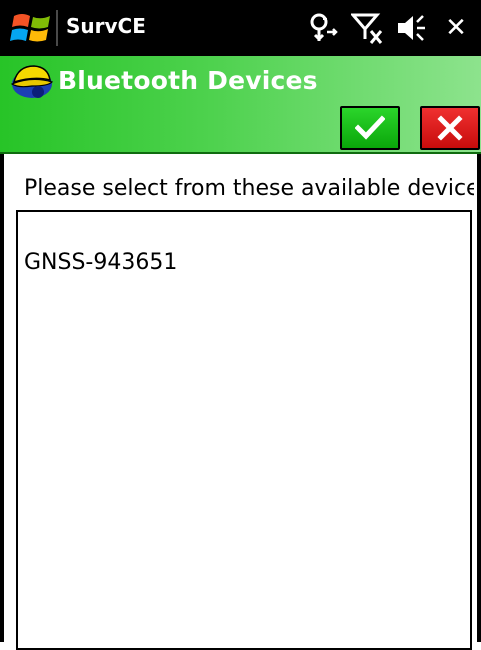 The width and height of the screenshot is (481, 650). Describe the element at coordinates (188, 80) in the screenshot. I see `dialog-title: Bluetooth Devices` at that location.